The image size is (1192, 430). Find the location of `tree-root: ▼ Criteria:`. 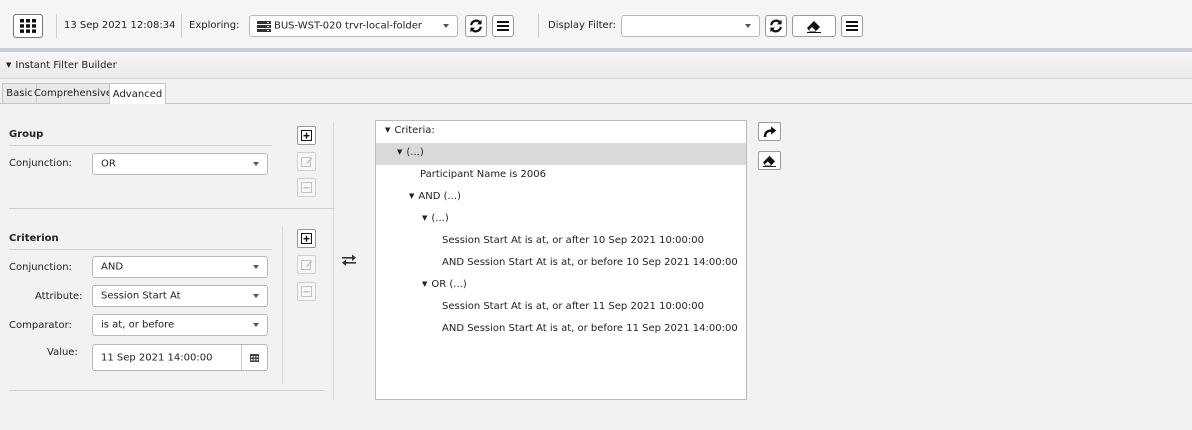

tree-root: ▼ Criteria: is located at coordinates (561, 132).